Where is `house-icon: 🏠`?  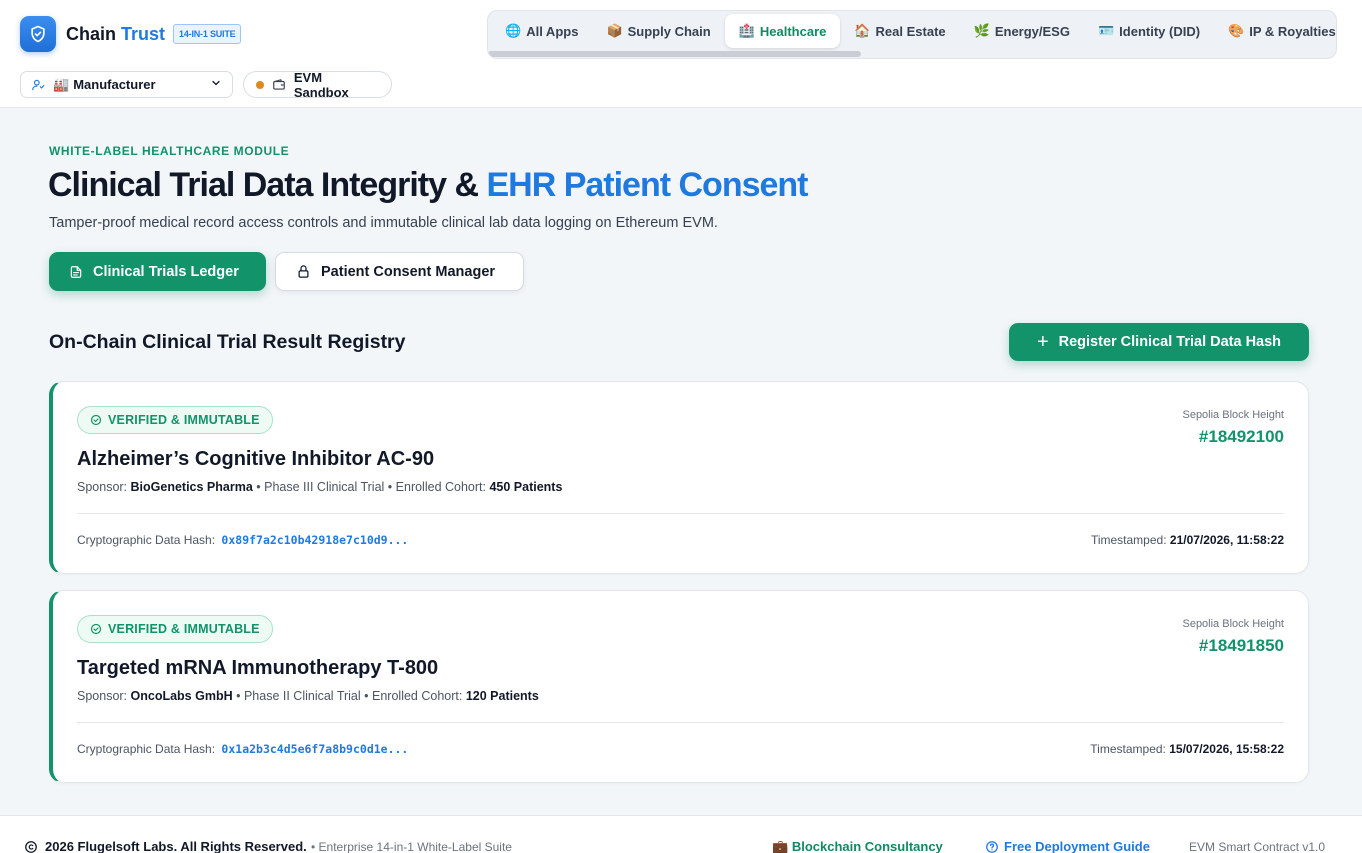
house-icon: 🏠 is located at coordinates (862, 30).